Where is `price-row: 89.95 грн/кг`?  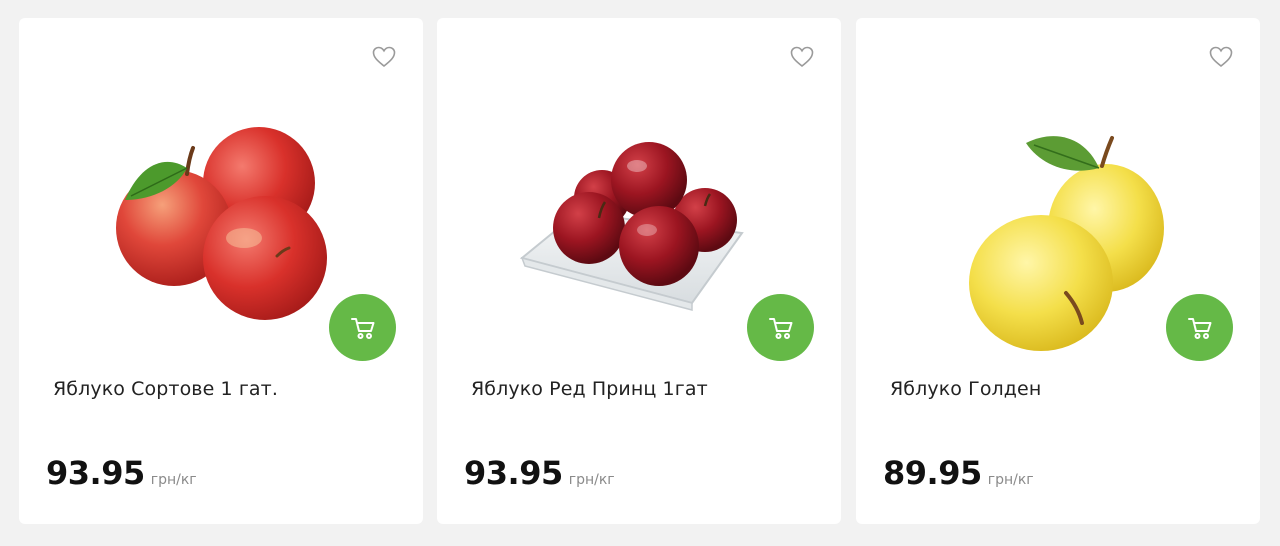 price-row: 89.95 грн/кг is located at coordinates (958, 473).